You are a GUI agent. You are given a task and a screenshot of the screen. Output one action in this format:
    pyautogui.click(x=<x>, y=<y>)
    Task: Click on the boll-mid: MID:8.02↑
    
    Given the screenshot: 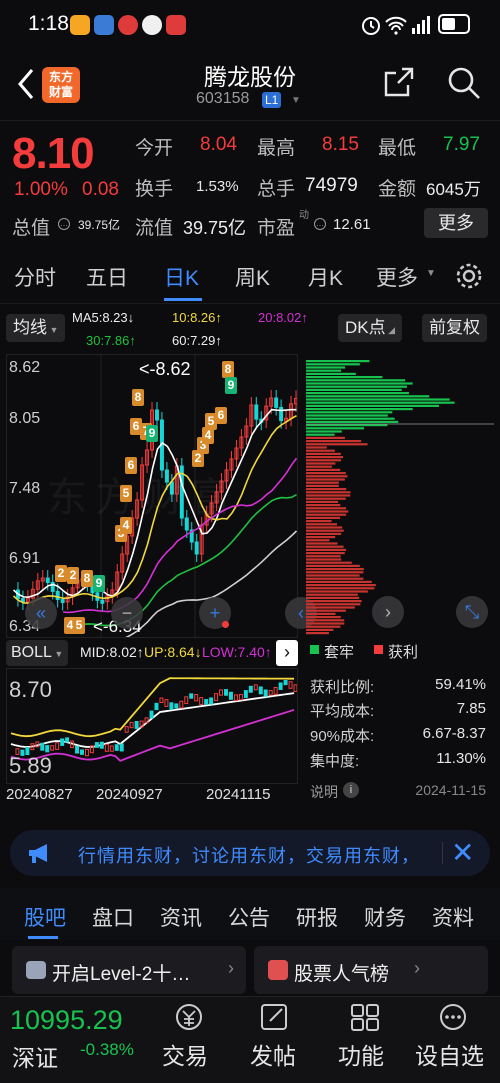 What is the action you would take?
    pyautogui.click(x=112, y=652)
    